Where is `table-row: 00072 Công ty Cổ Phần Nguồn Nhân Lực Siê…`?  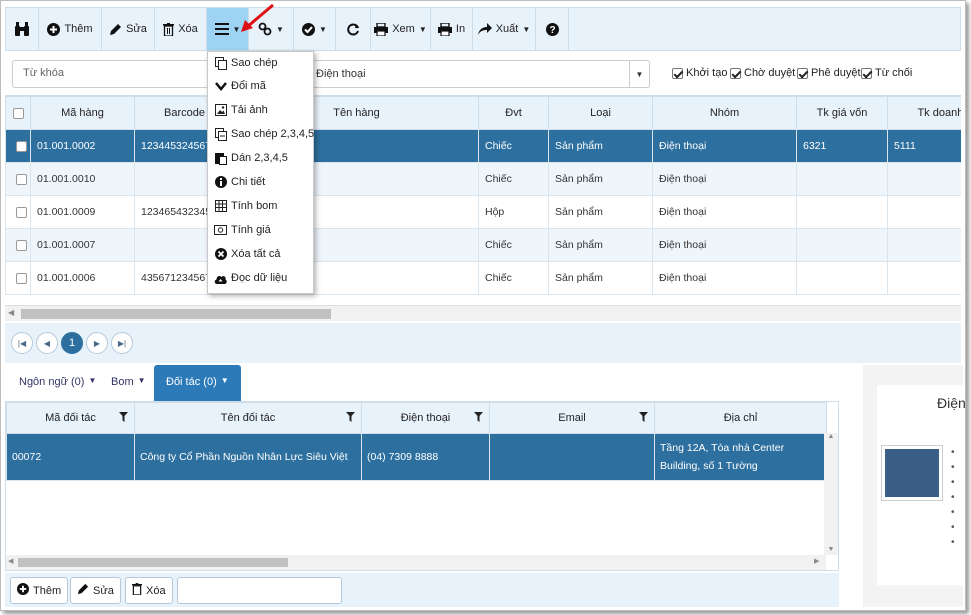
table-row: 00072 Công ty Cổ Phần Nguồn Nhân Lực Siê… is located at coordinates (416, 457).